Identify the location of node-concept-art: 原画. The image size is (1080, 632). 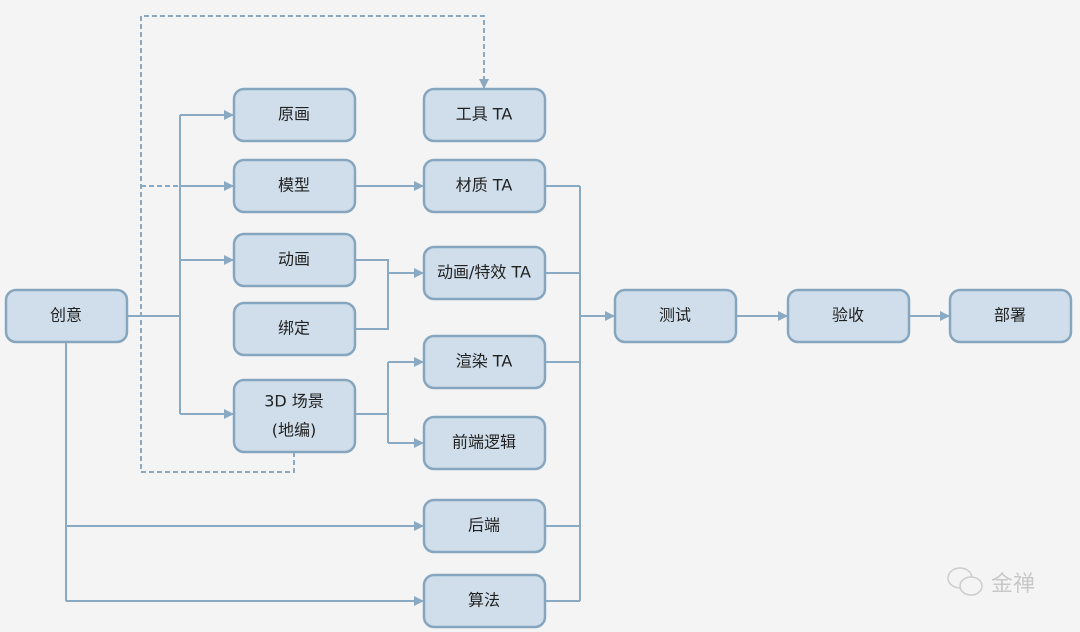
(294, 115).